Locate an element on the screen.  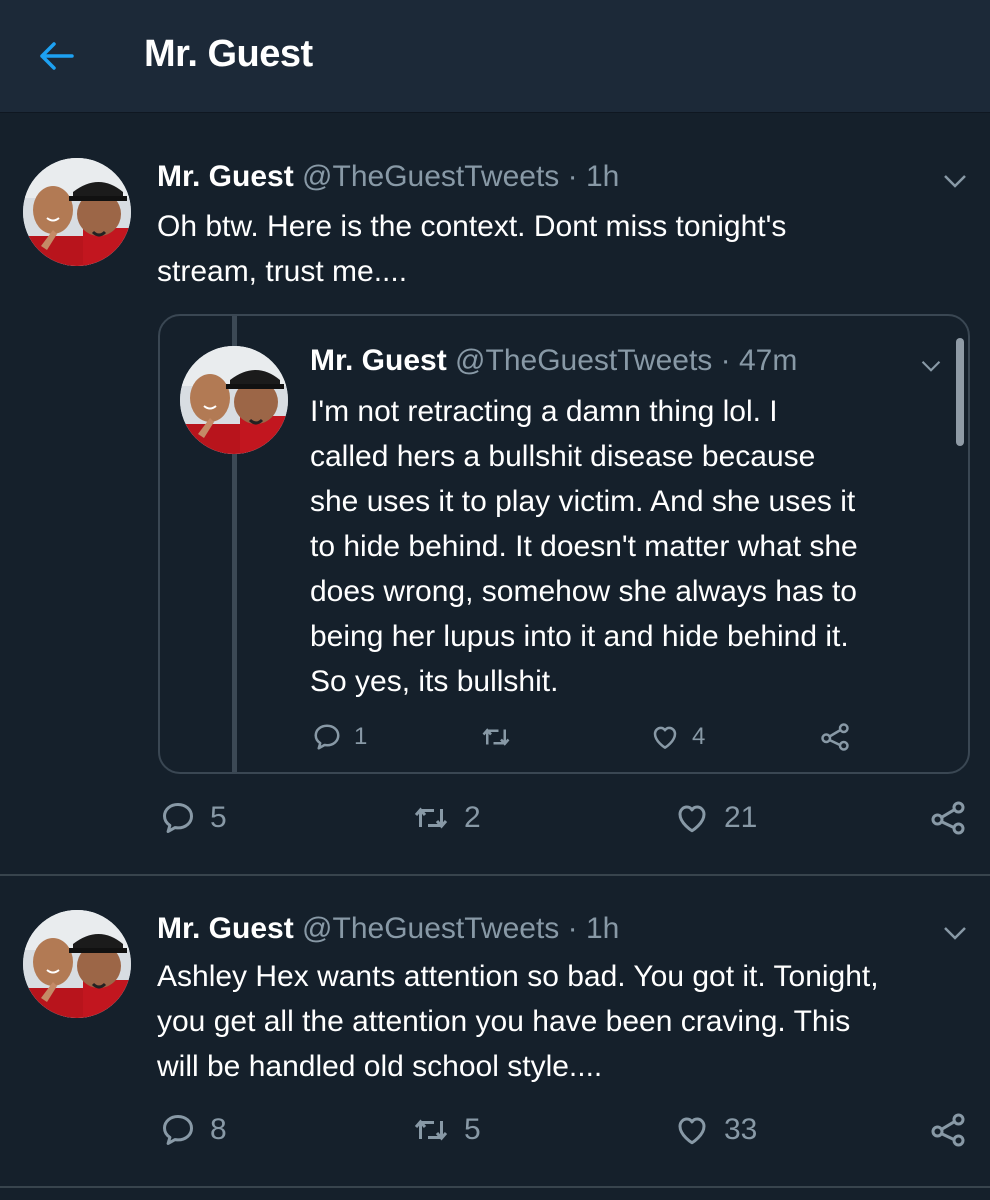
like-button: 33 is located at coordinates (715, 1130).